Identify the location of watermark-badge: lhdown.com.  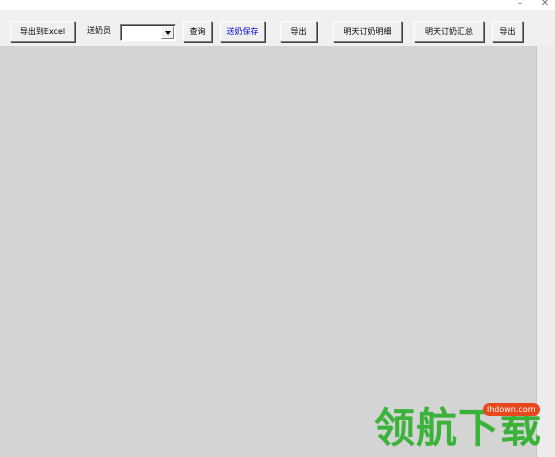
(511, 409).